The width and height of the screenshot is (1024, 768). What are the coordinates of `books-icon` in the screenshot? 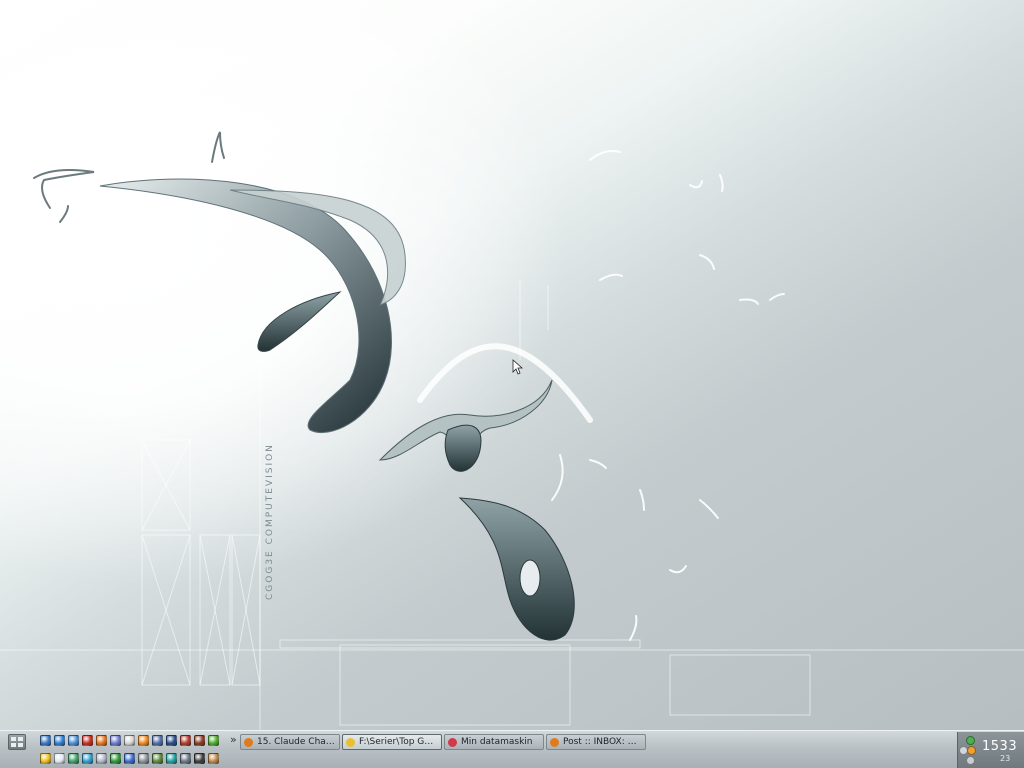 It's located at (199, 740).